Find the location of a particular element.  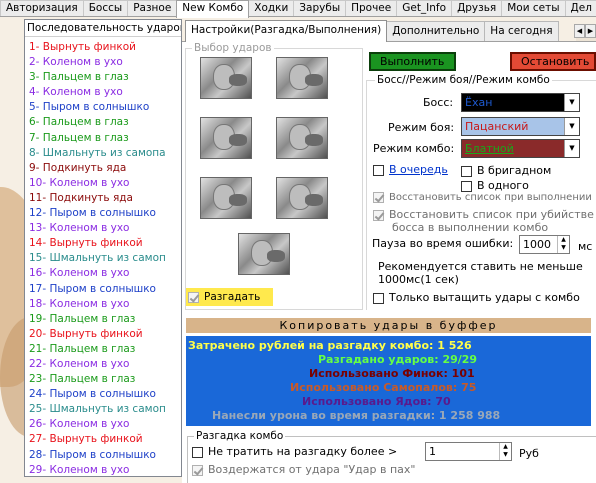

pause-input: 1000 ▲ ▼ is located at coordinates (544, 244).